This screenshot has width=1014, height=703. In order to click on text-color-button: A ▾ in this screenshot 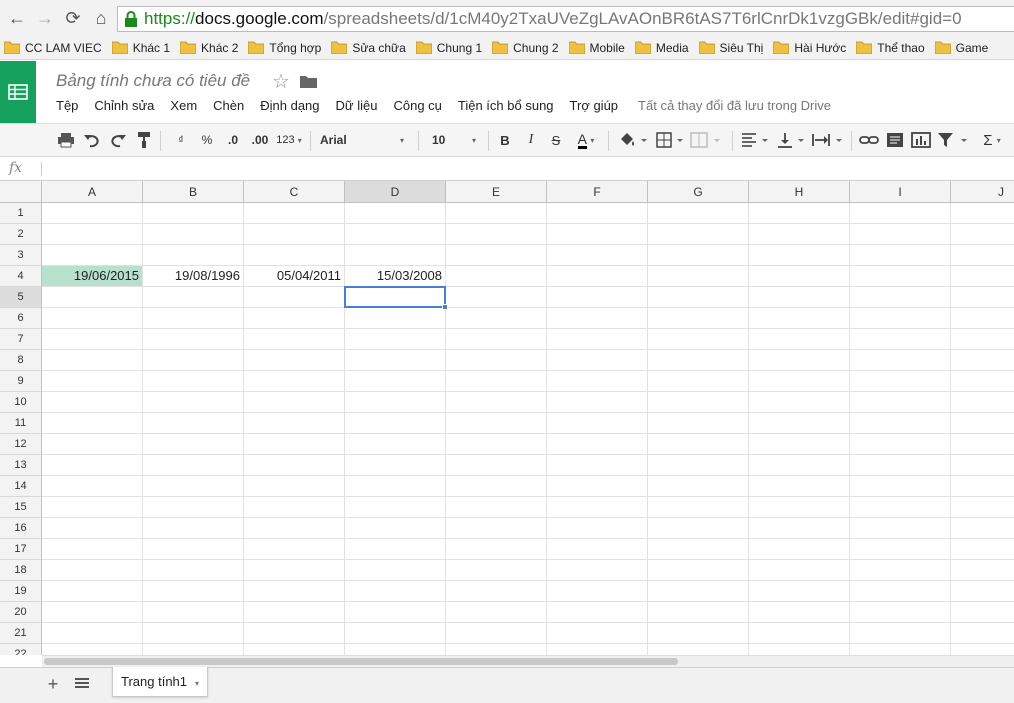, I will do `click(586, 140)`.